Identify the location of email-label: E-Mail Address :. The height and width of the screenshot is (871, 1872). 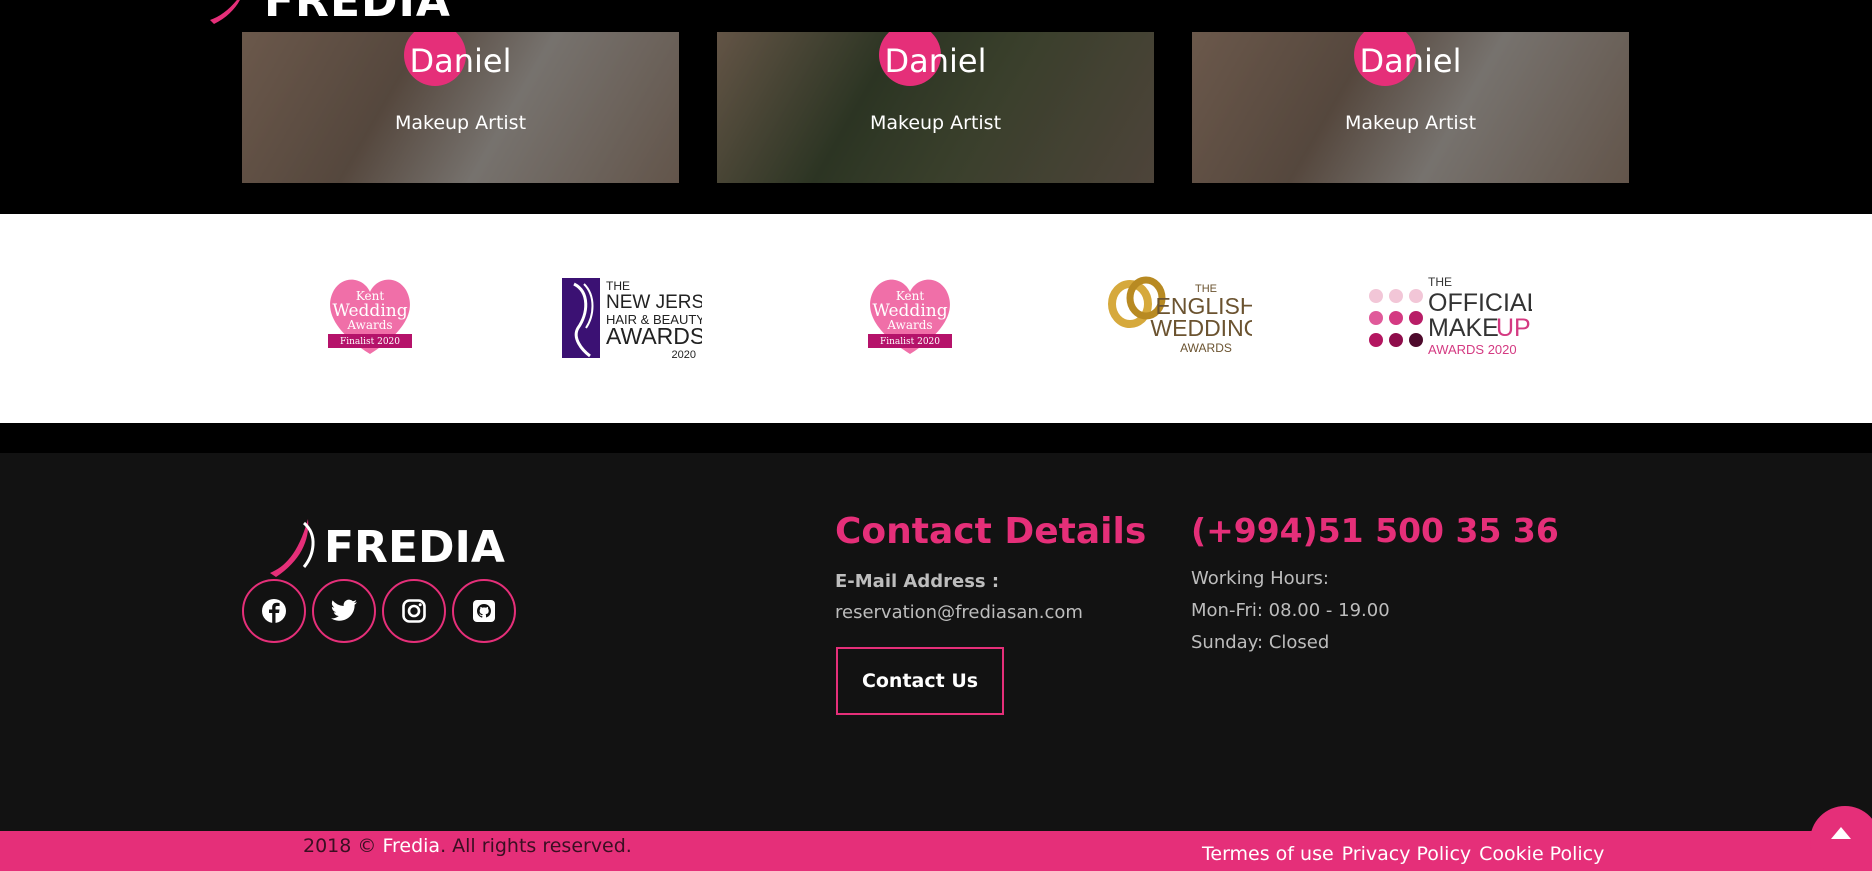
(917, 581).